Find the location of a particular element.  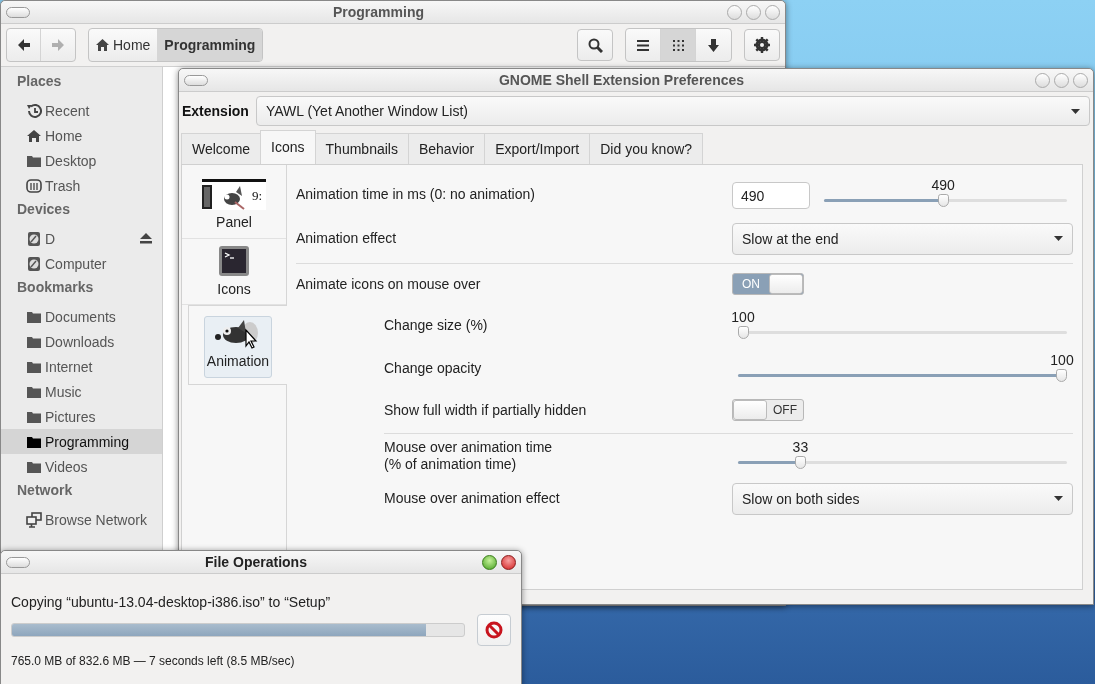

sidebar-item: Desktop is located at coordinates (81, 160).